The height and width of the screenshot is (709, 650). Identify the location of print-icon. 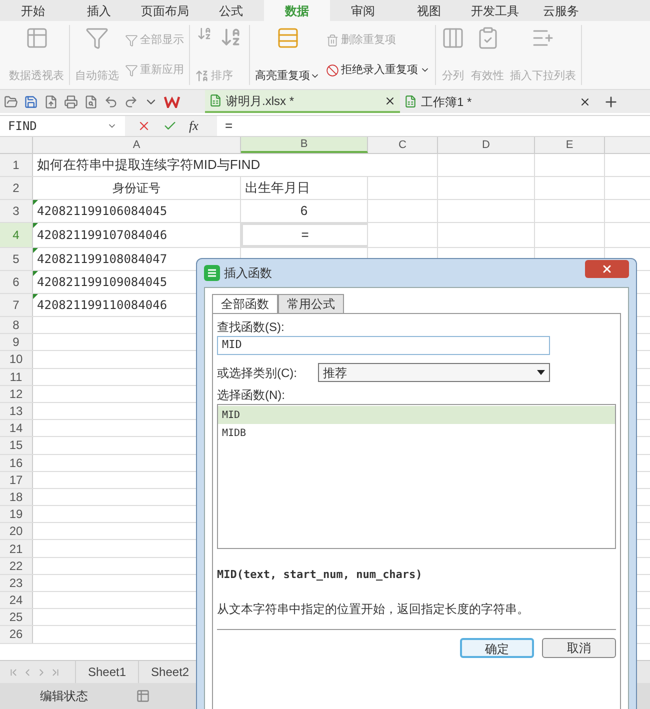
(71, 101).